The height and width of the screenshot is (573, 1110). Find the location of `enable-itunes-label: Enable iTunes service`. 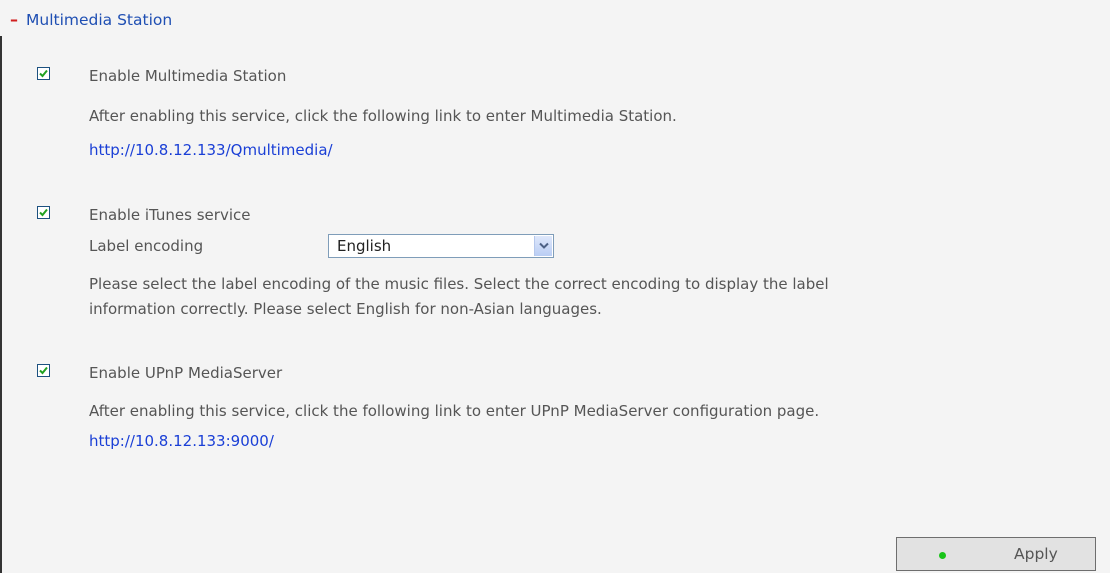

enable-itunes-label: Enable iTunes service is located at coordinates (170, 215).